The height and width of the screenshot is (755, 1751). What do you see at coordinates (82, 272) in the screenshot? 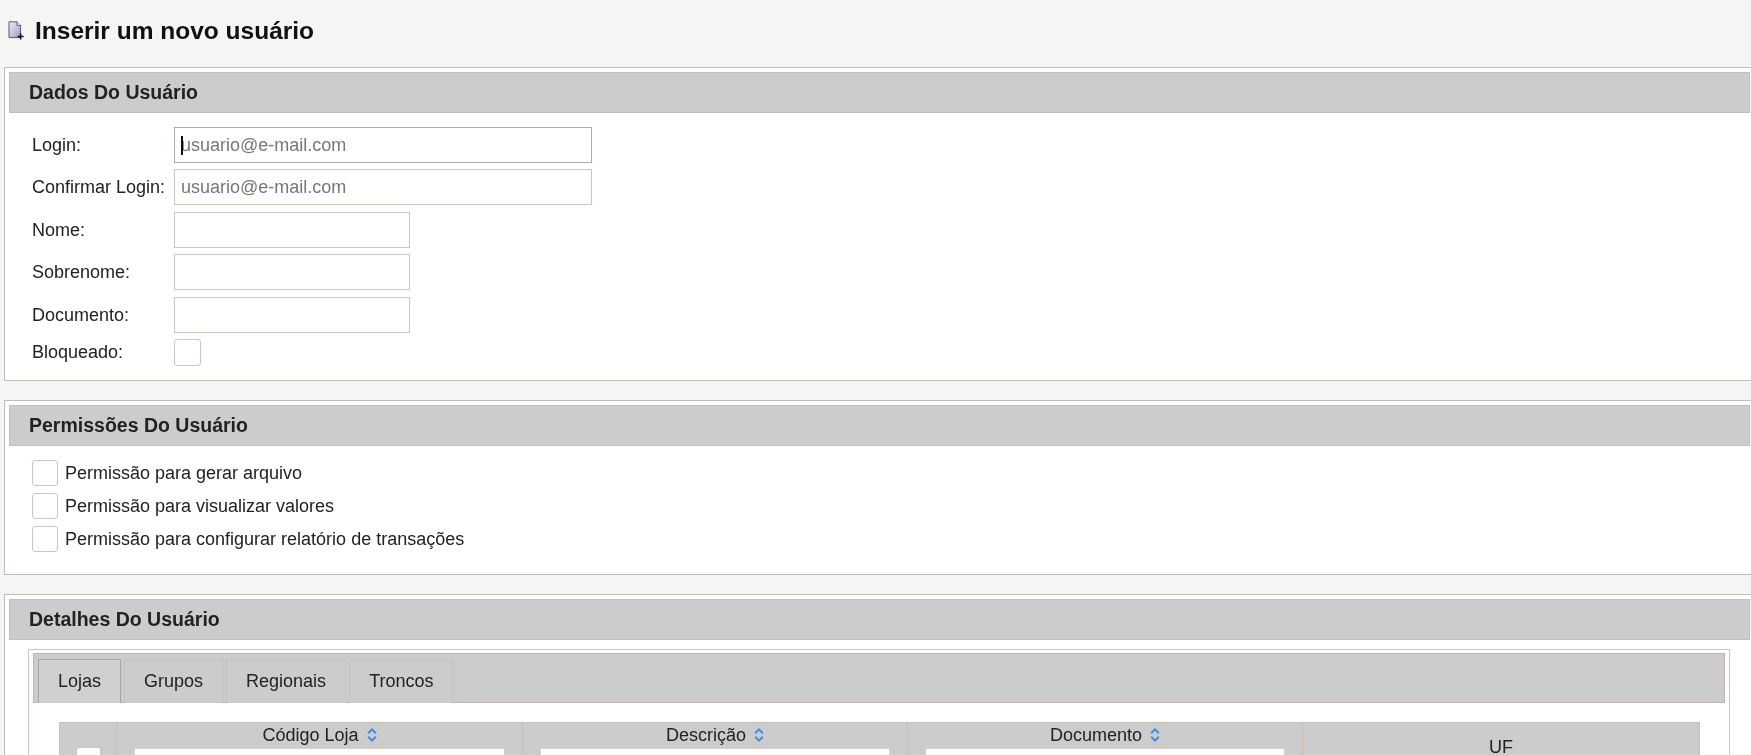
I see `field-label: Sobrenome:` at bounding box center [82, 272].